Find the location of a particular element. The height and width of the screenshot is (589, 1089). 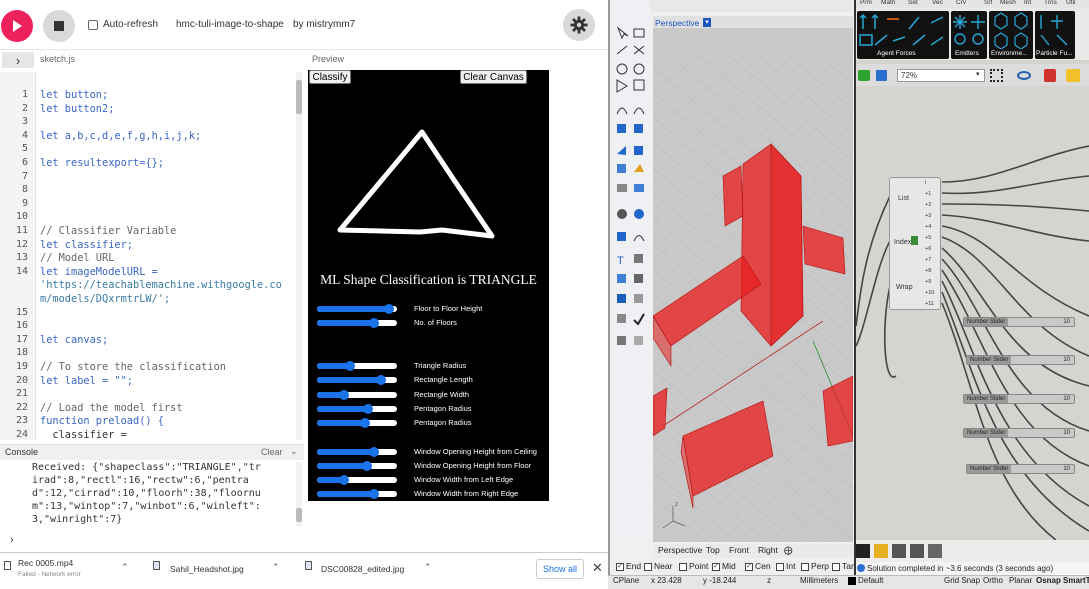

list-output-port: +3 is located at coordinates (928, 216).